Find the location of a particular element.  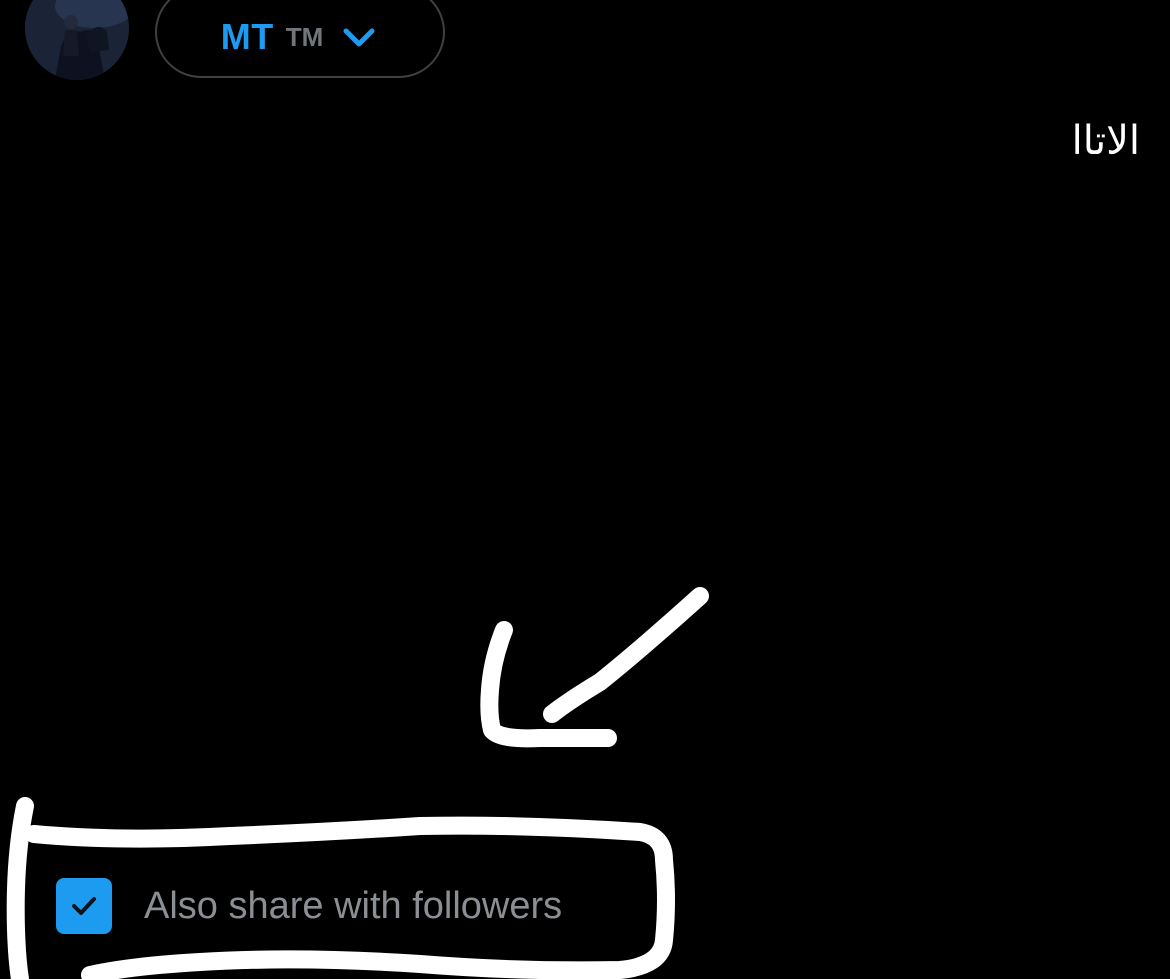

share-option-label: Also share with followers is located at coordinates (353, 905).